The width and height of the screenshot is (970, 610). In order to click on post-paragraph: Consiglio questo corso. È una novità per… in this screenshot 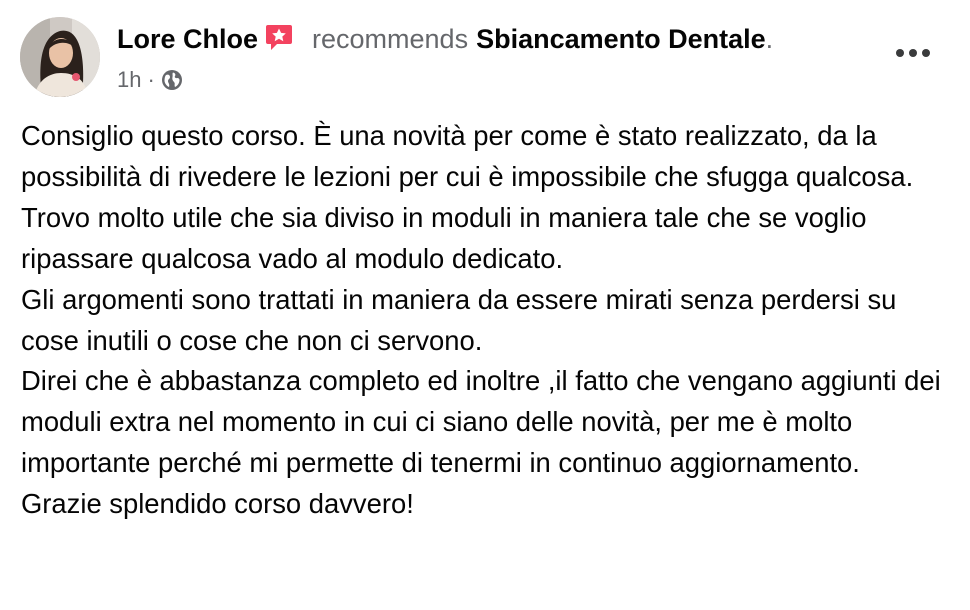, I will do `click(467, 156)`.